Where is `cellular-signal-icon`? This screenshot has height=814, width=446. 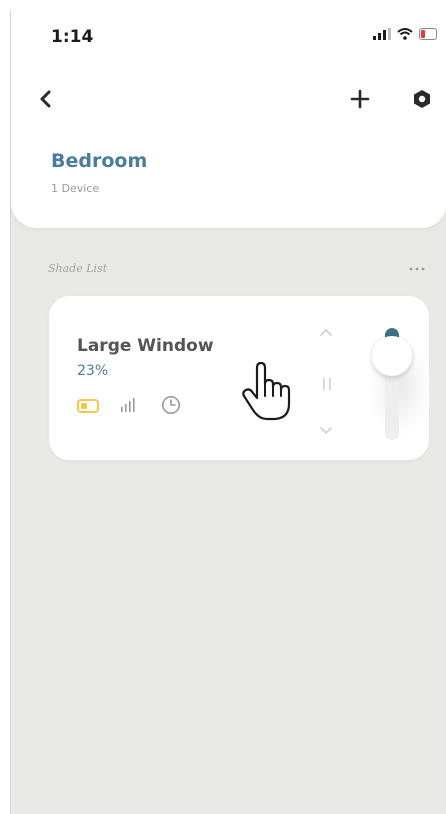
cellular-signal-icon is located at coordinates (382, 34).